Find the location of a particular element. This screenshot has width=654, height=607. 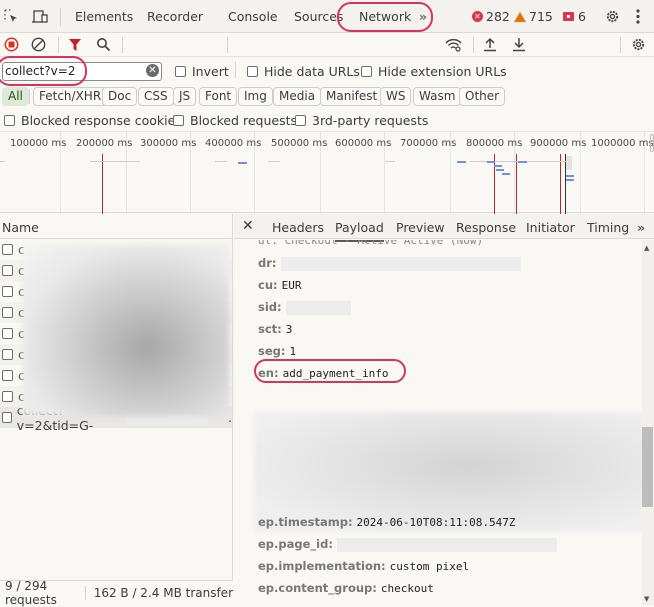

payload-param-sct: sct: 3 is located at coordinates (275, 329).